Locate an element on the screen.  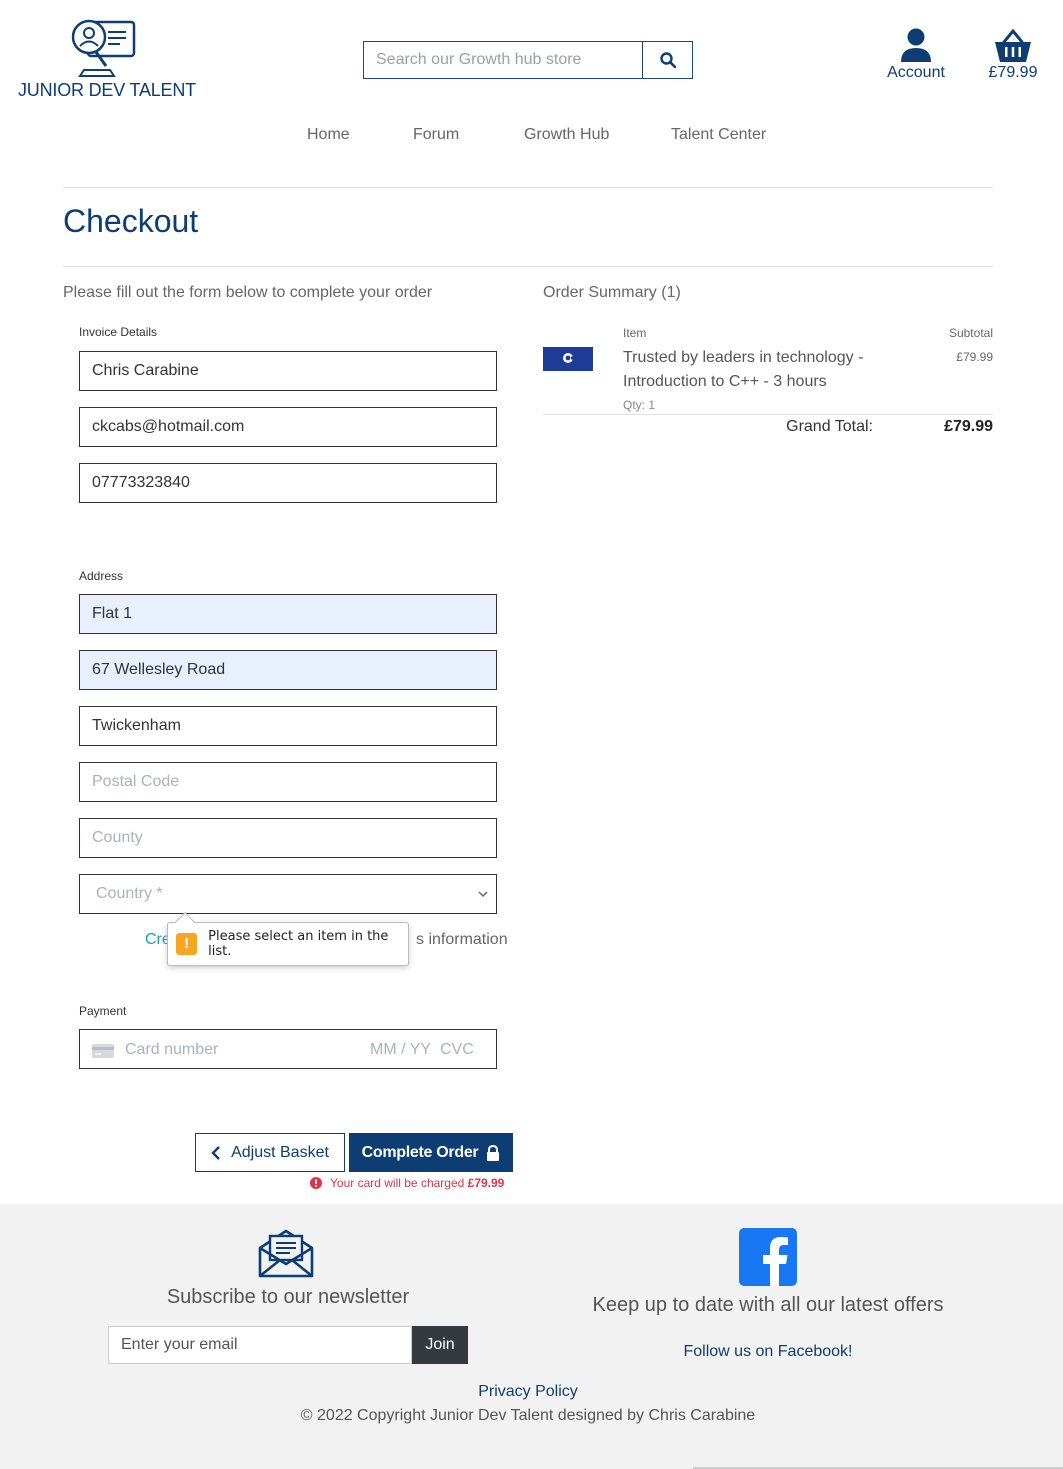
product-subtotal: £79.99 is located at coordinates (974, 357).